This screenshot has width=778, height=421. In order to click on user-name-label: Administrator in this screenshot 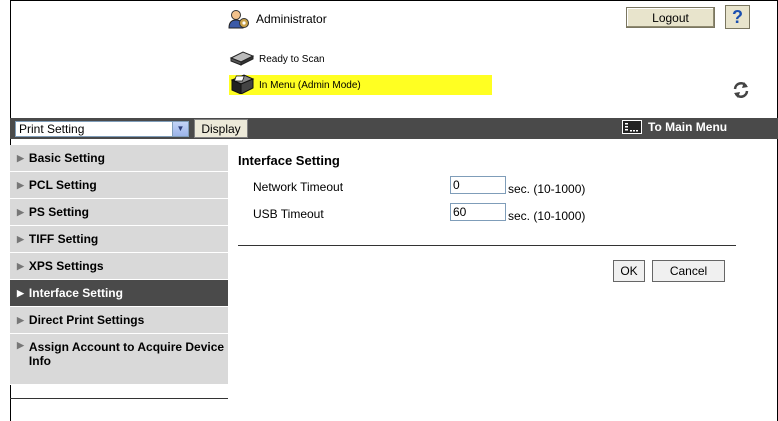, I will do `click(291, 19)`.